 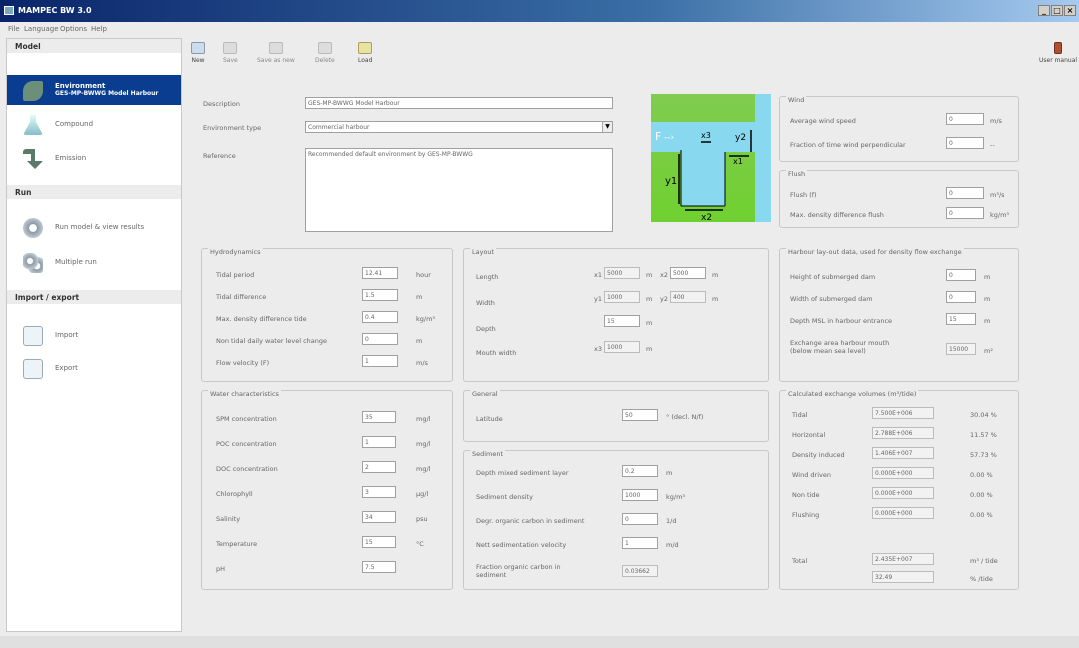 What do you see at coordinates (41, 29) in the screenshot?
I see `menu-language: Language` at bounding box center [41, 29].